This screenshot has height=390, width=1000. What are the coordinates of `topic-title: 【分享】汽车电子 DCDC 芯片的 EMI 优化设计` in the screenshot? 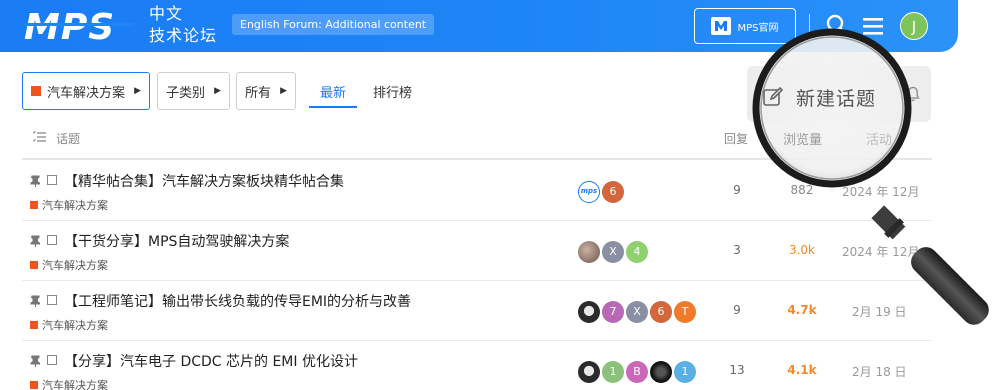 It's located at (211, 361).